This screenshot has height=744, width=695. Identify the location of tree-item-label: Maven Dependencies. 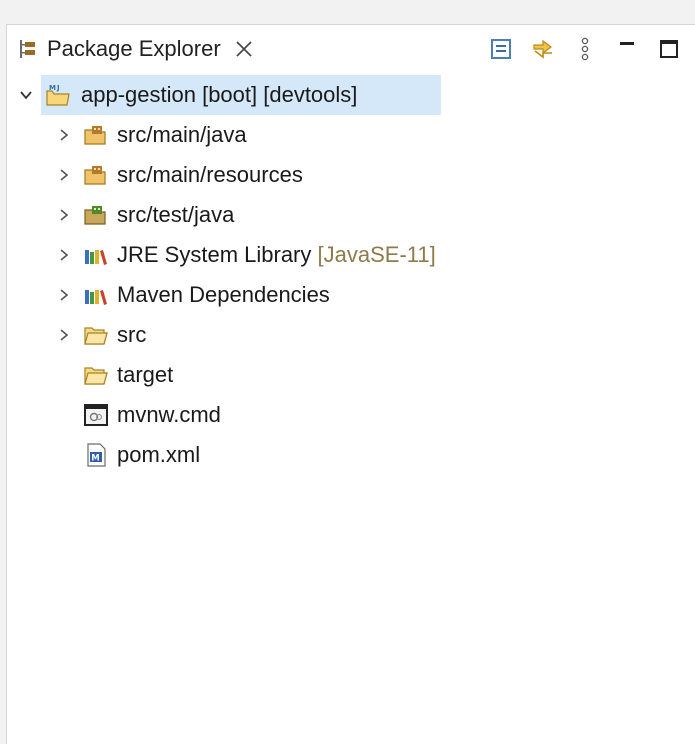
(223, 294).